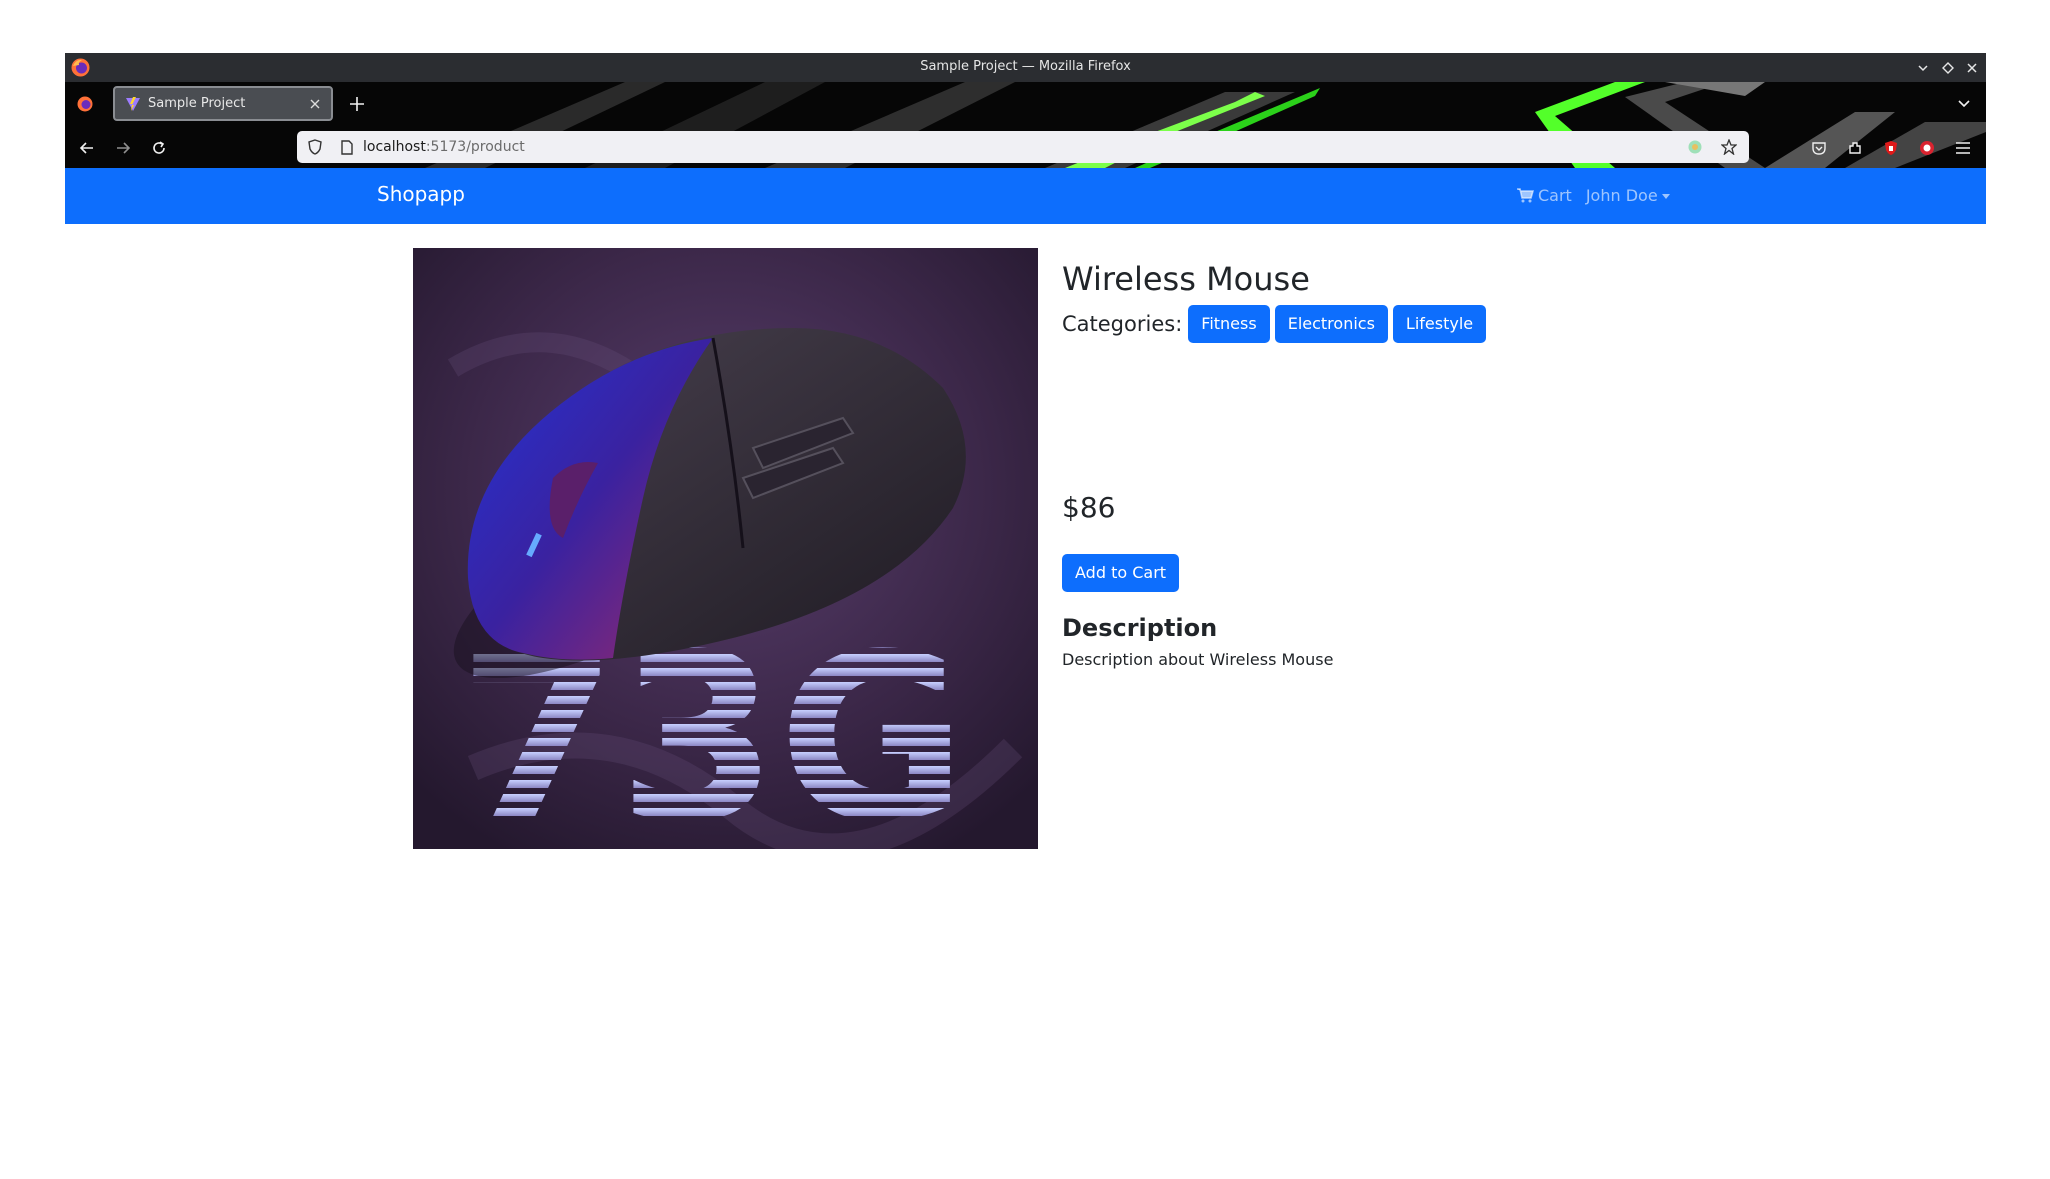  What do you see at coordinates (133, 104) in the screenshot?
I see `vite-favicon-icon` at bounding box center [133, 104].